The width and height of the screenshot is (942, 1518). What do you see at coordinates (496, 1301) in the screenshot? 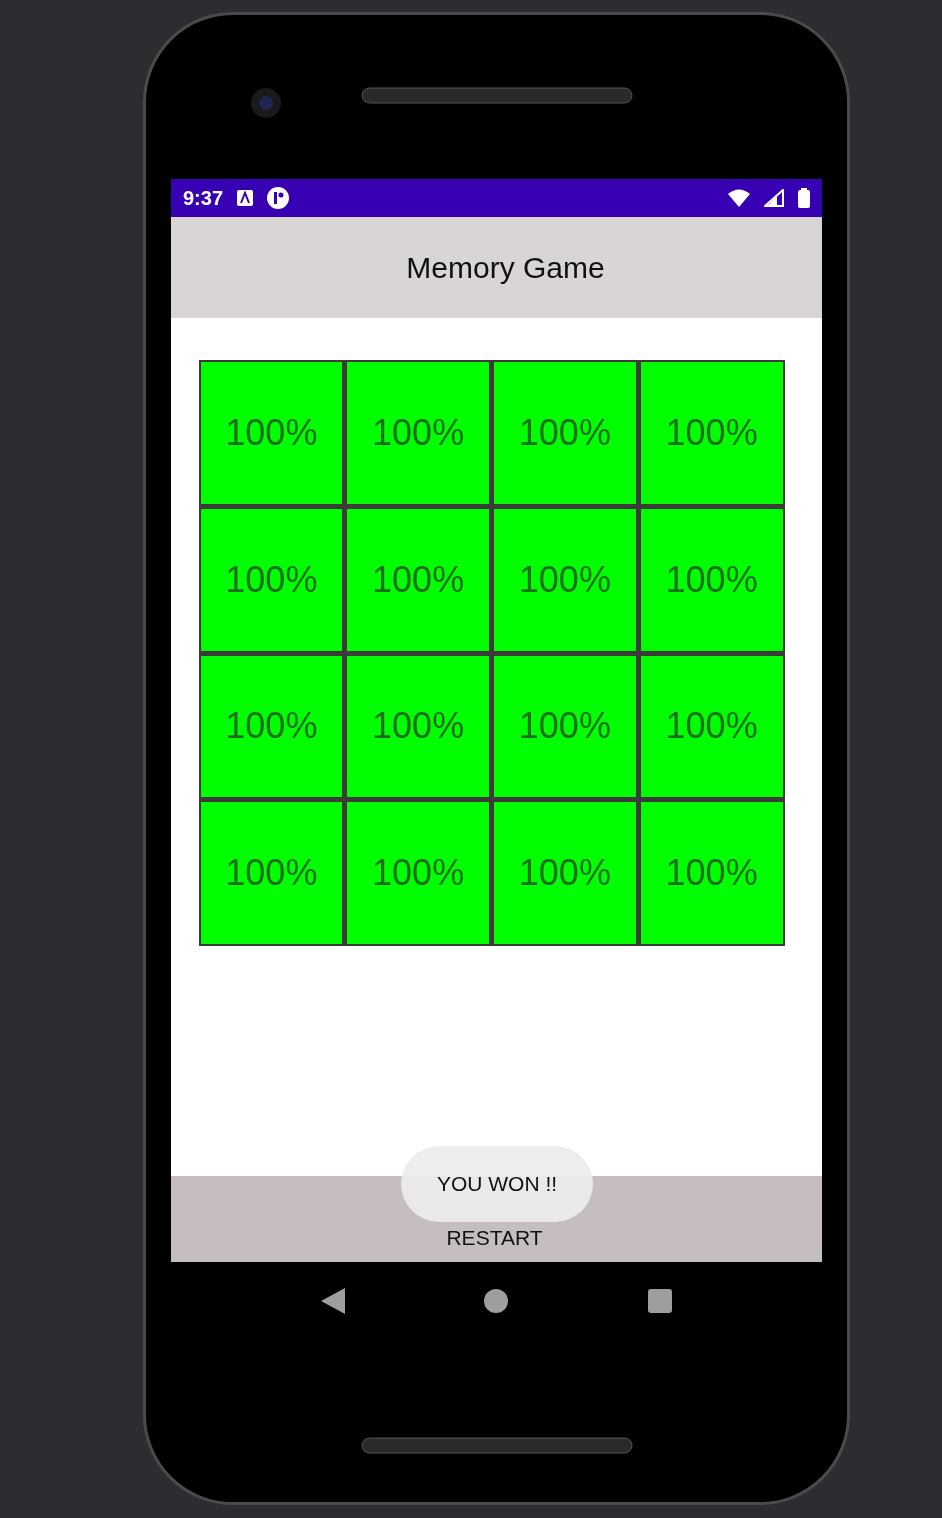
I see `home-icon` at bounding box center [496, 1301].